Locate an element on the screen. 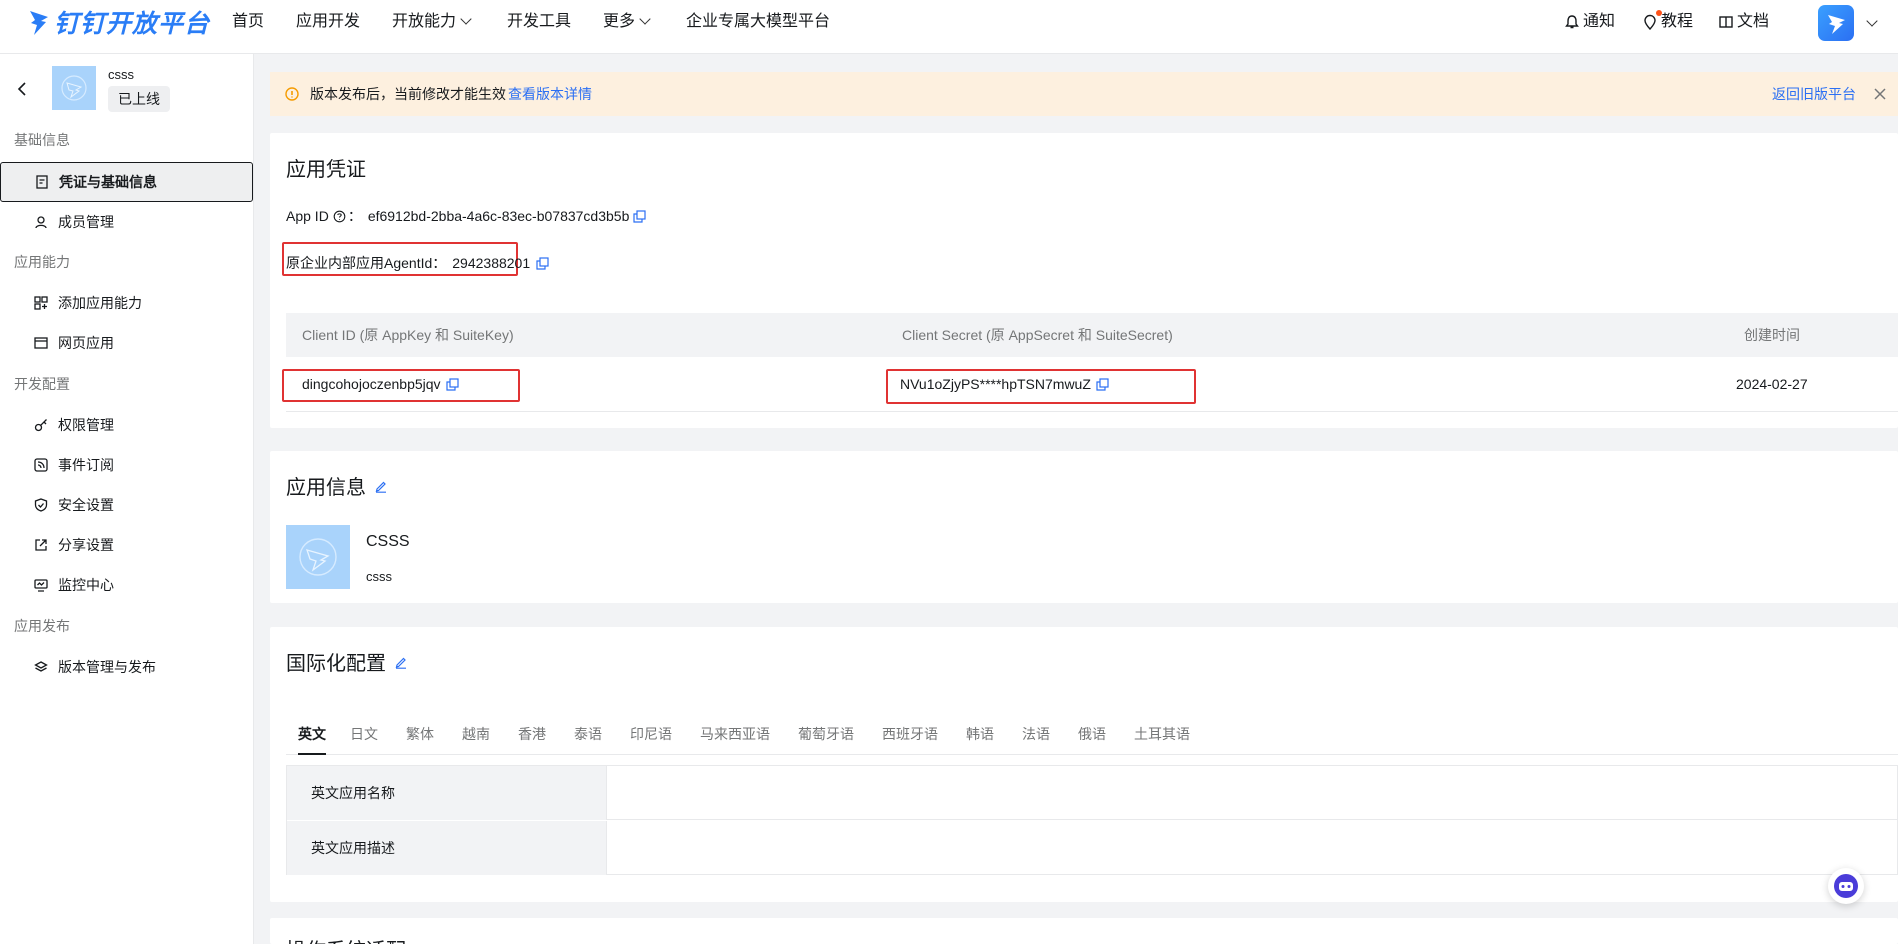  nav-app-dev: 应用开发 is located at coordinates (328, 22).